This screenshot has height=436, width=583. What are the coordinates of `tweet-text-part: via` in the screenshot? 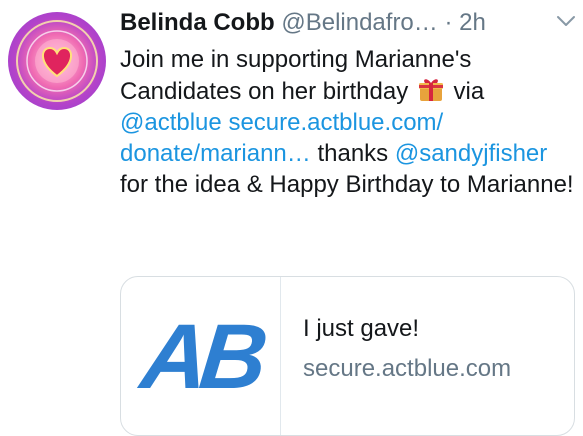 It's located at (469, 91).